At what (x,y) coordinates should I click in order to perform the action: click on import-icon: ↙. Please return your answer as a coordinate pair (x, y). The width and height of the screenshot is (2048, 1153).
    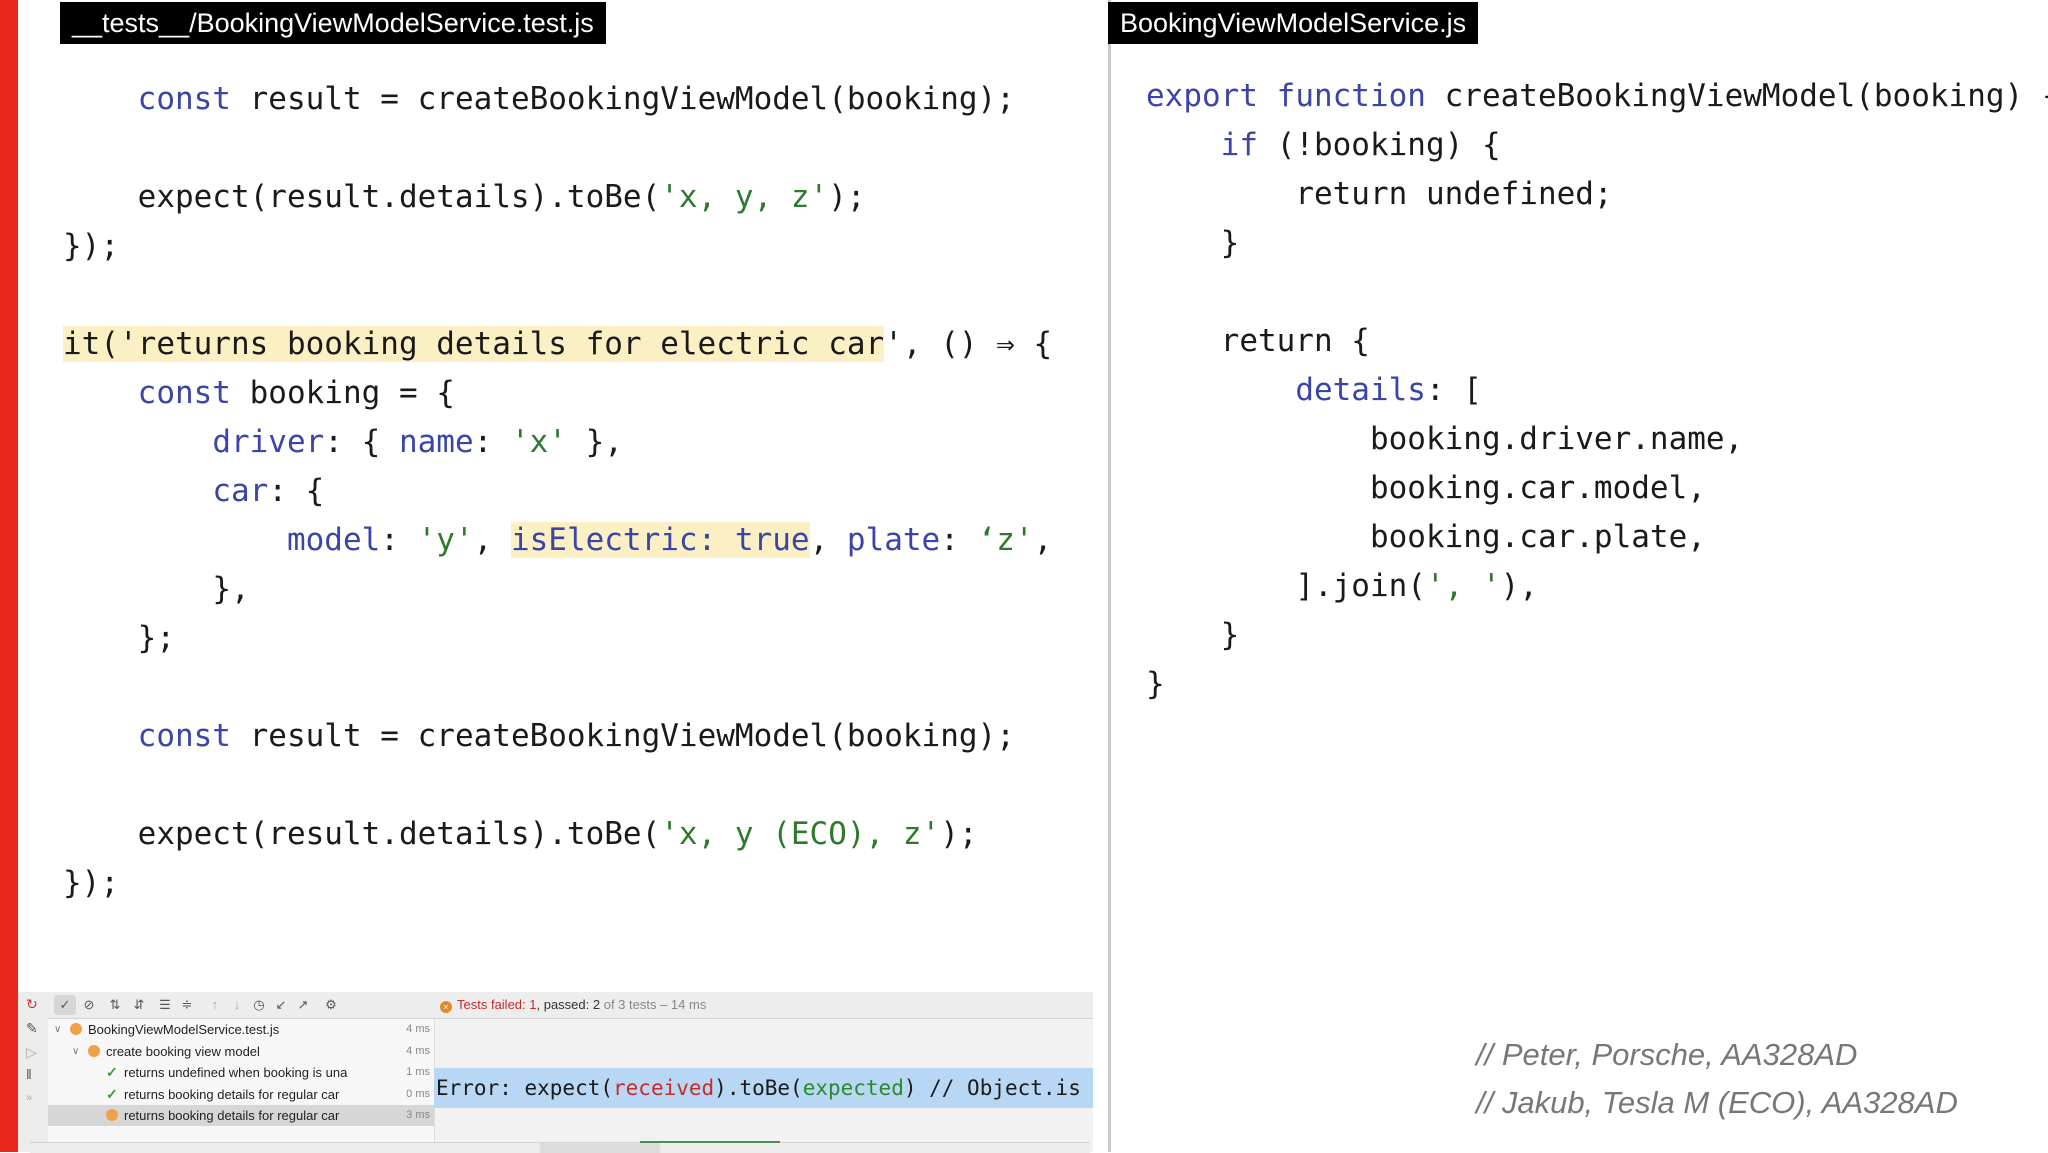
    Looking at the image, I should click on (281, 1005).